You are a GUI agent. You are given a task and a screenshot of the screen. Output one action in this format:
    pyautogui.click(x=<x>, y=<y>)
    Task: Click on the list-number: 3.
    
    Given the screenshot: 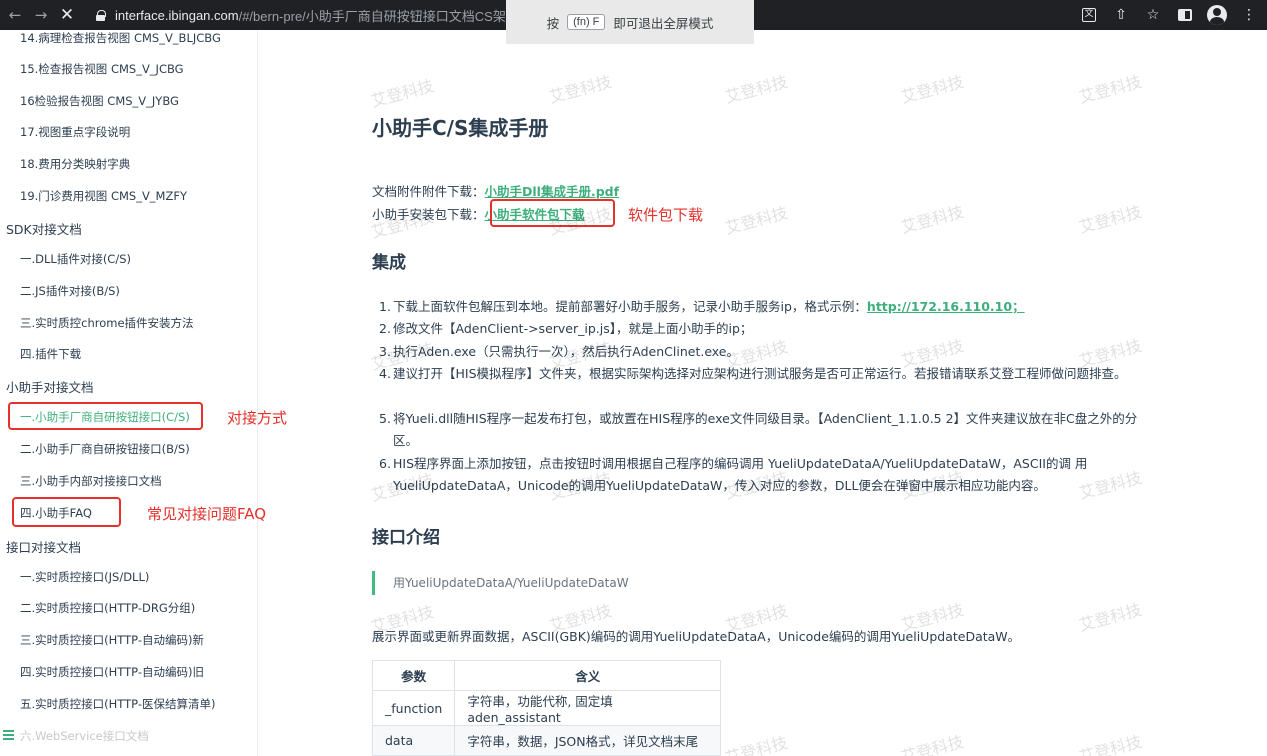 What is the action you would take?
    pyautogui.click(x=385, y=351)
    